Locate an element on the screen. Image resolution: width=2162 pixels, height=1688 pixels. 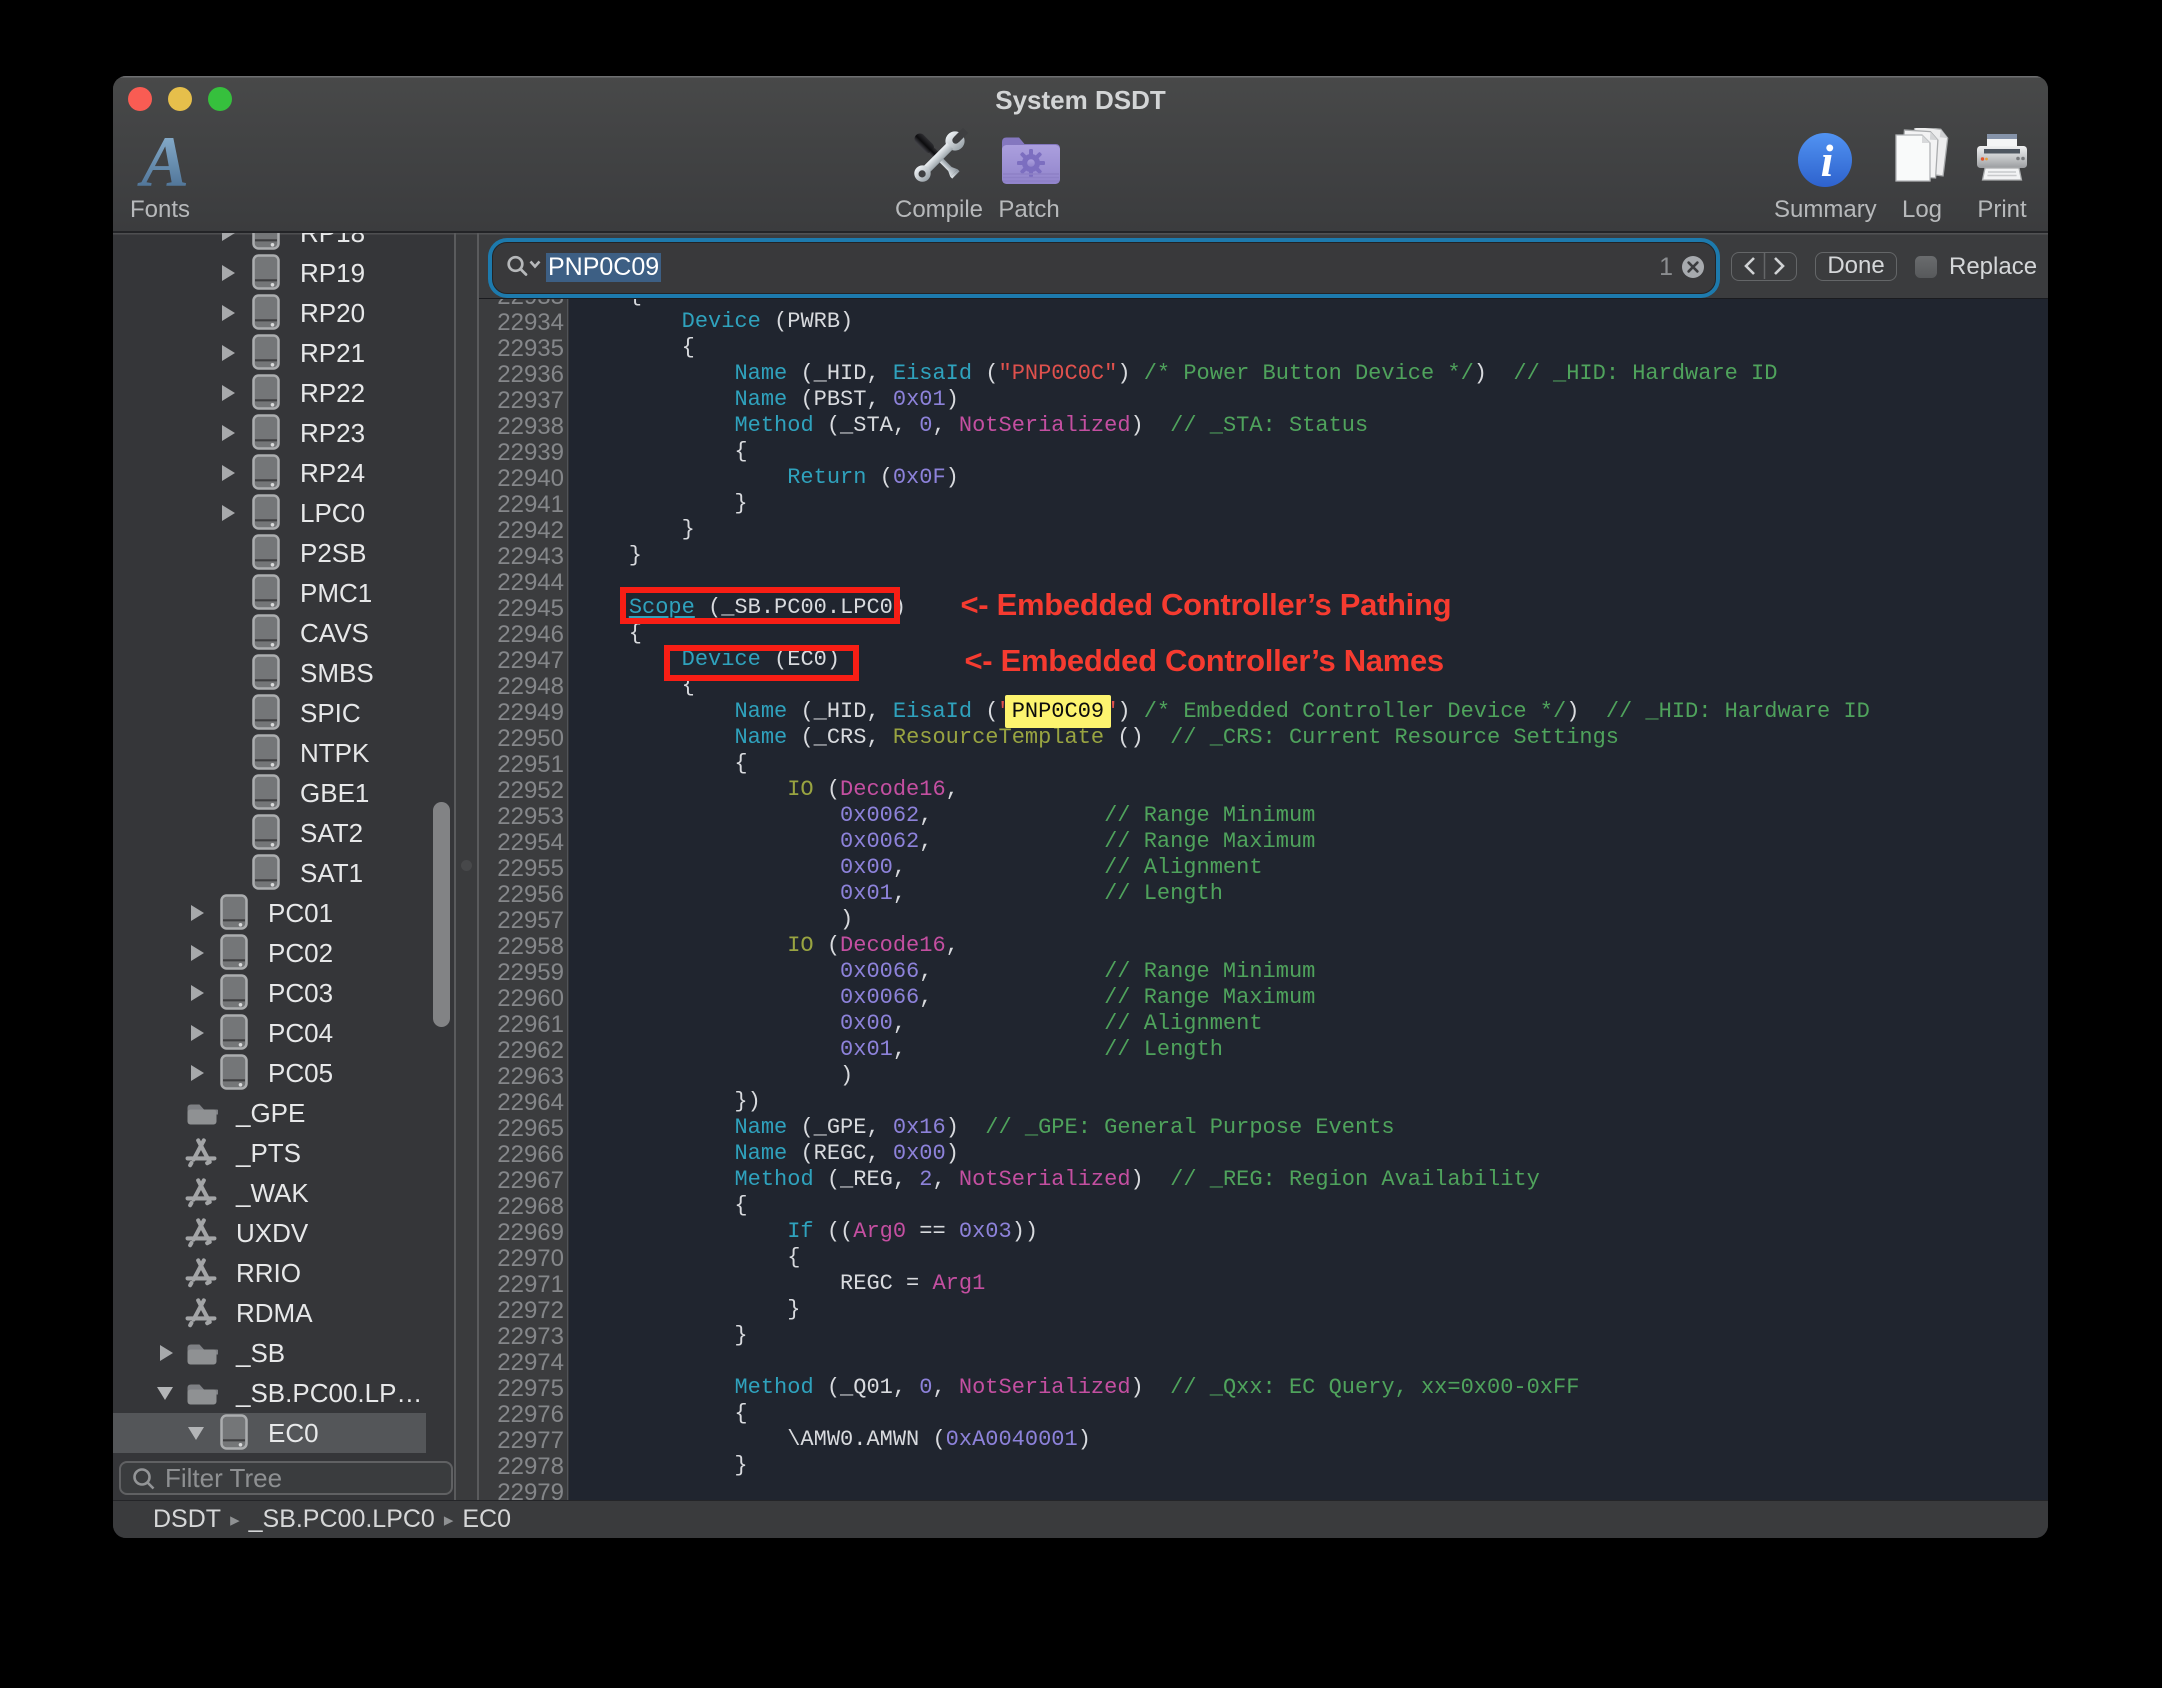
svg-text: i is located at coordinates (1827, 160).